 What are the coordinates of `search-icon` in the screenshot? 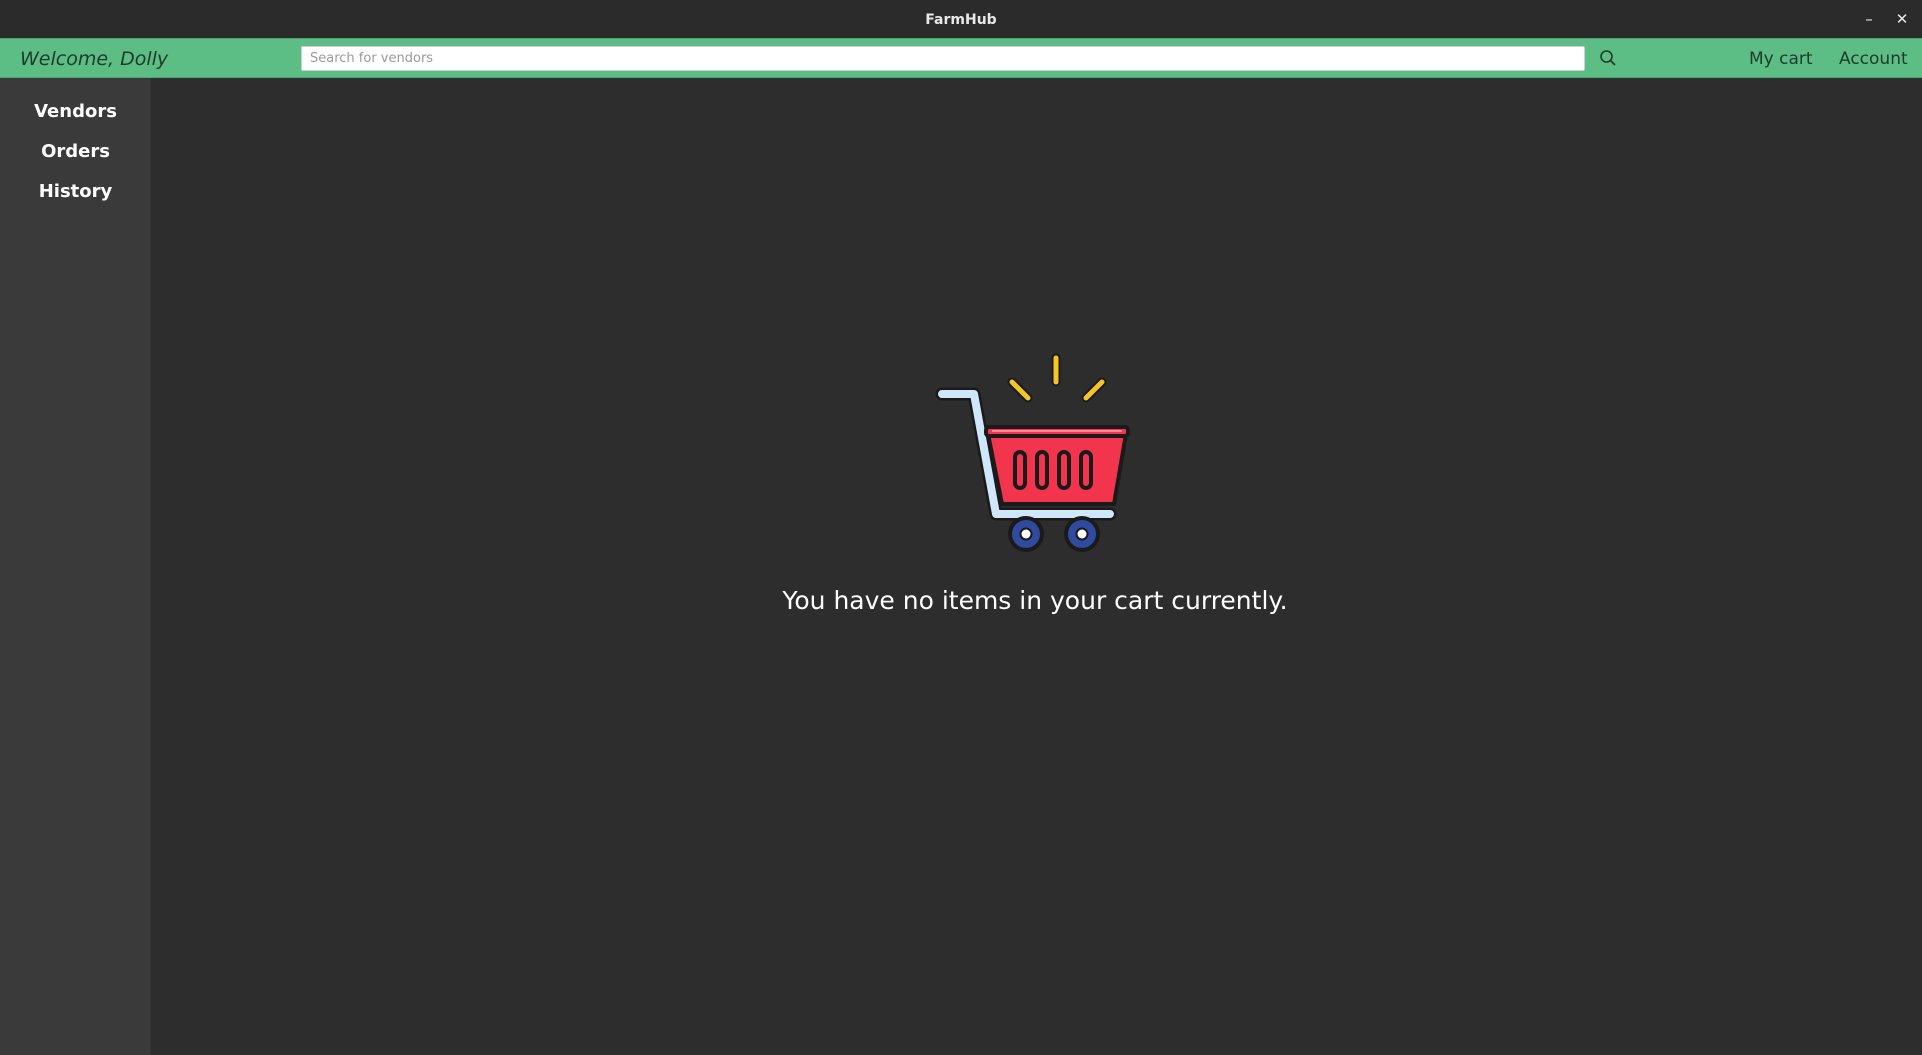 It's located at (1608, 58).